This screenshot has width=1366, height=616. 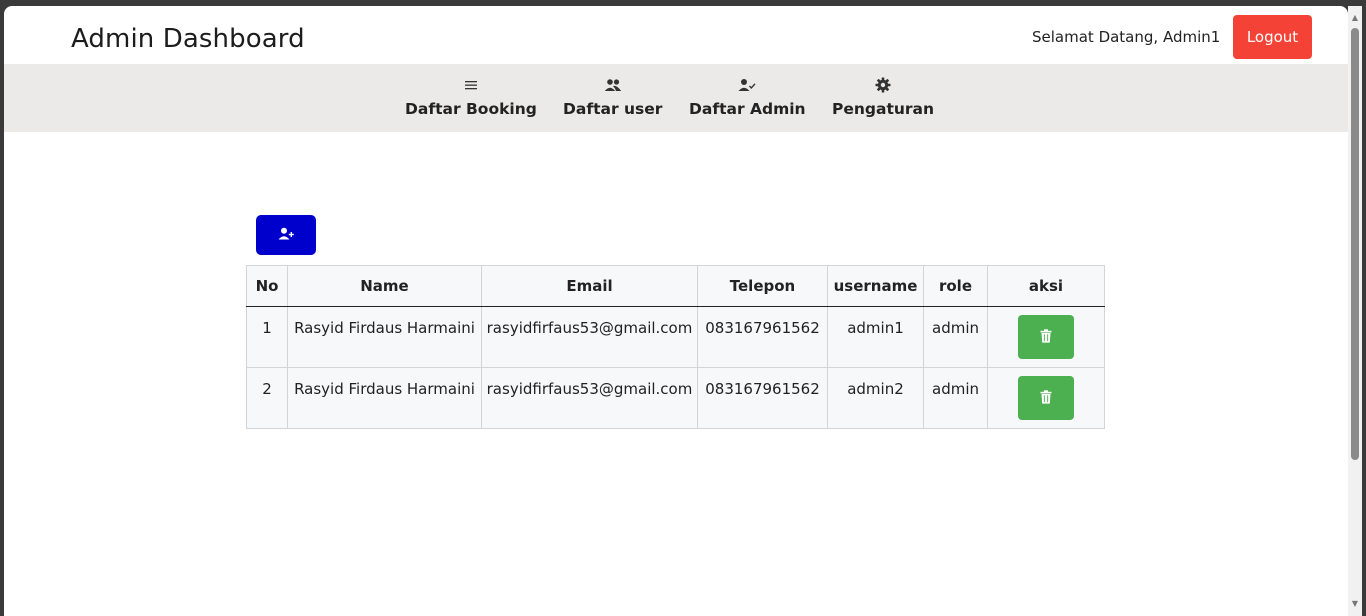 What do you see at coordinates (613, 109) in the screenshot?
I see `nav-item-label: Daftar user` at bounding box center [613, 109].